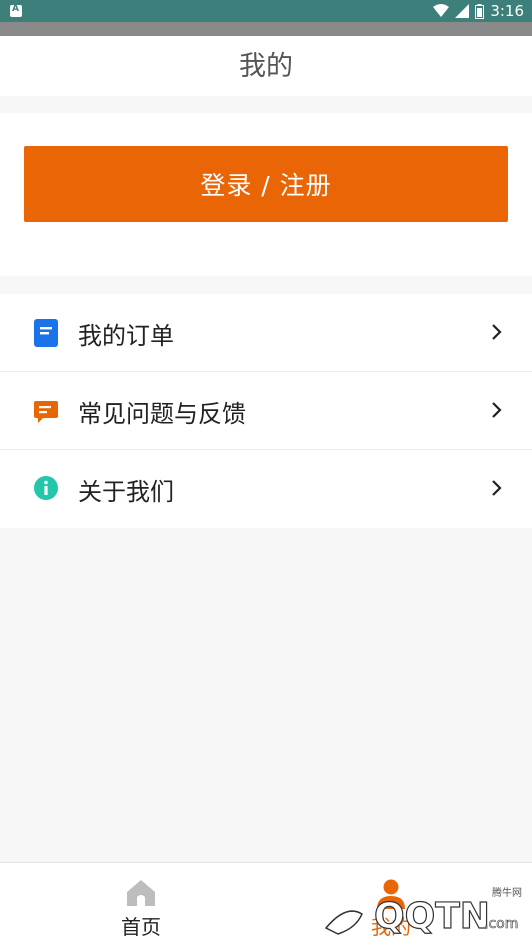  What do you see at coordinates (46, 333) in the screenshot?
I see `document-icon` at bounding box center [46, 333].